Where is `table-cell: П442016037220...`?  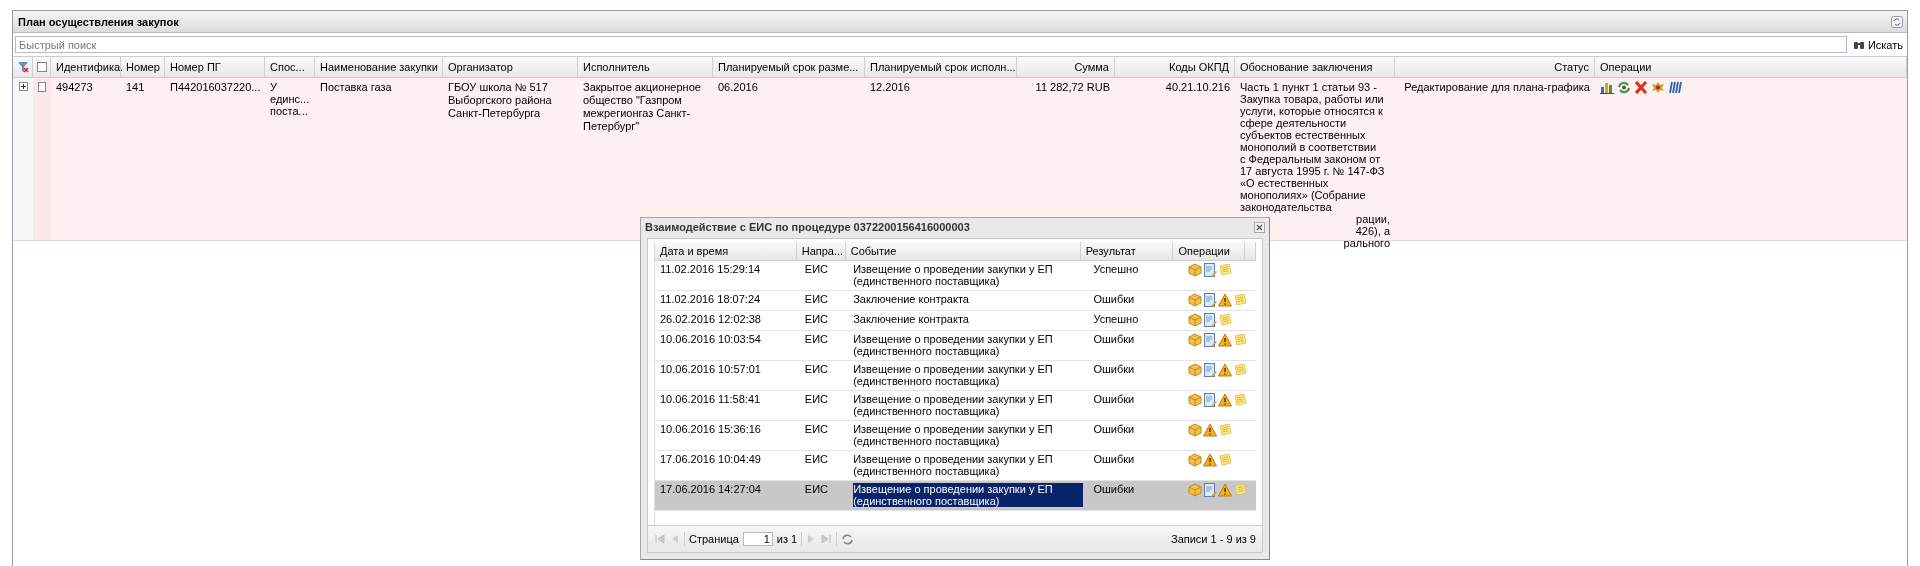
table-cell: П442016037220... is located at coordinates (215, 87).